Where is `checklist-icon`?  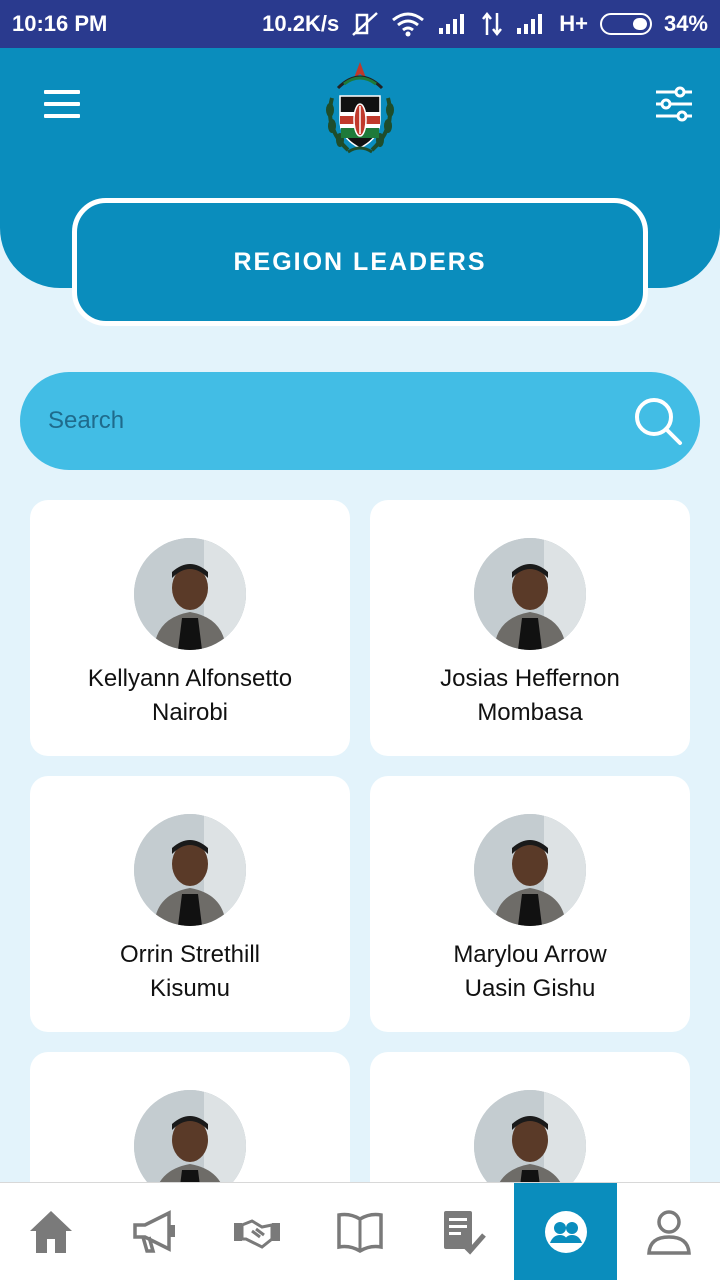
checklist-icon is located at coordinates (464, 1232).